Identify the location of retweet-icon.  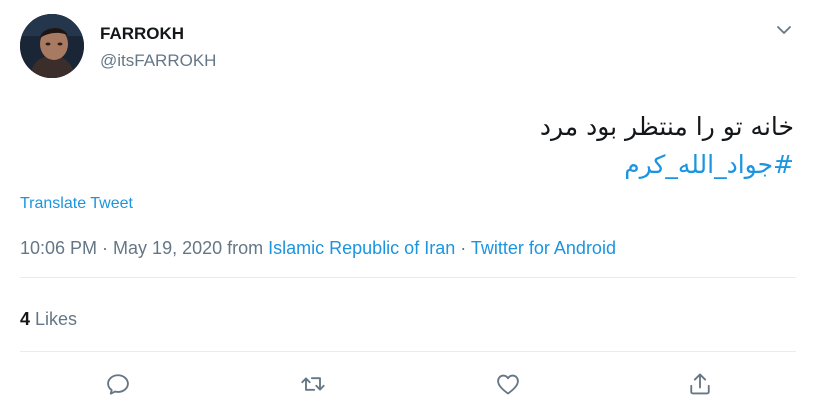
(313, 384).